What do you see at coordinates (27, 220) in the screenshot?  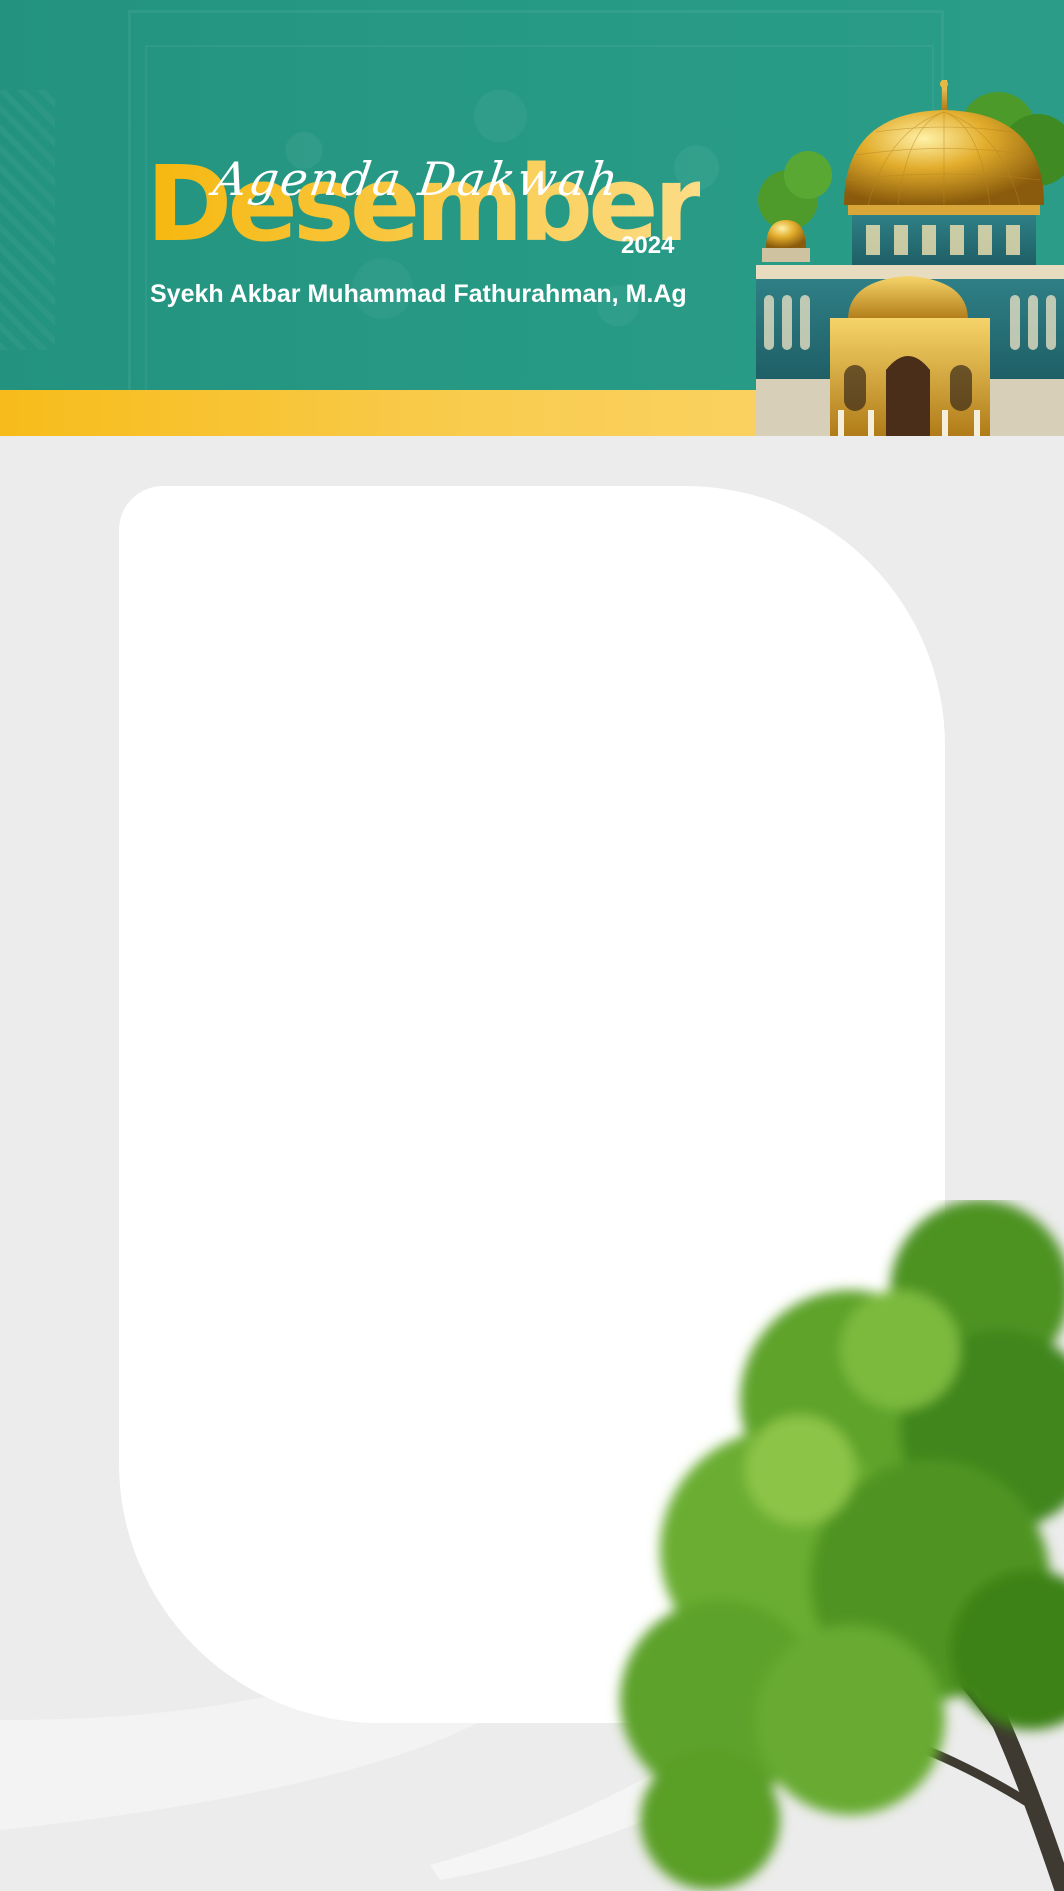 I see `side-ornament` at bounding box center [27, 220].